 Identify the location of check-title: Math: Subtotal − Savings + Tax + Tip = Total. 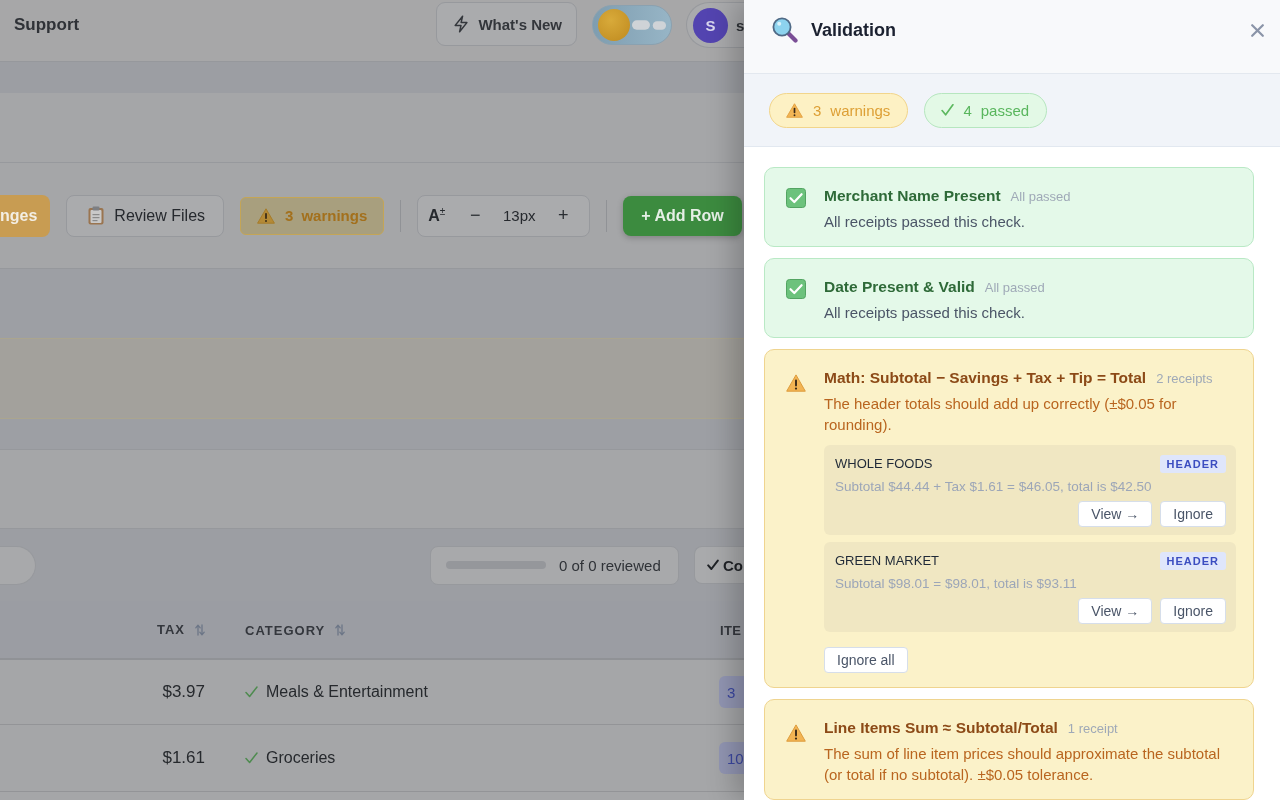
(985, 378).